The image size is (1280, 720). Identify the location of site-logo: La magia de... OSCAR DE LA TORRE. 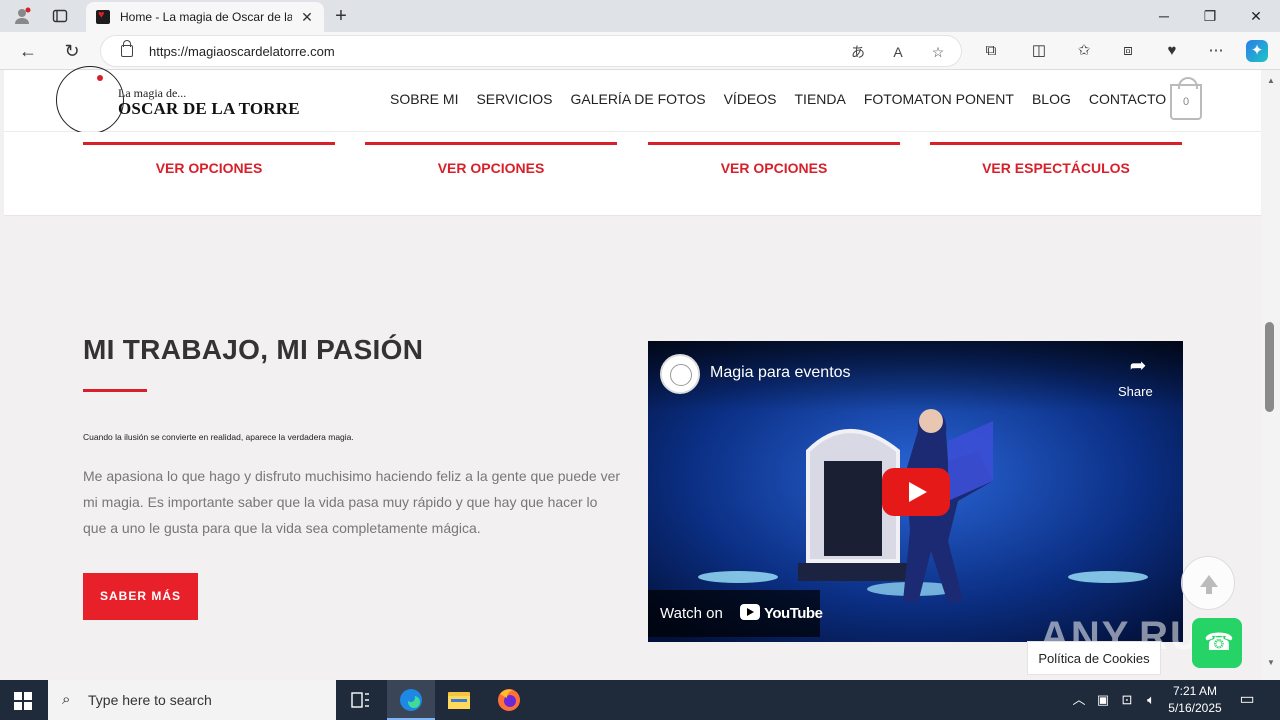
(178, 100).